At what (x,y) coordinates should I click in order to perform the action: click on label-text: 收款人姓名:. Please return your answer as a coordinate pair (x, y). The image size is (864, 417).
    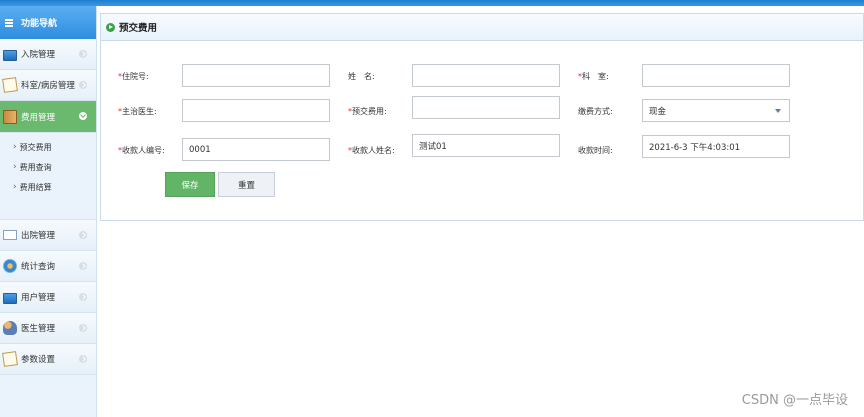
    Looking at the image, I should click on (373, 150).